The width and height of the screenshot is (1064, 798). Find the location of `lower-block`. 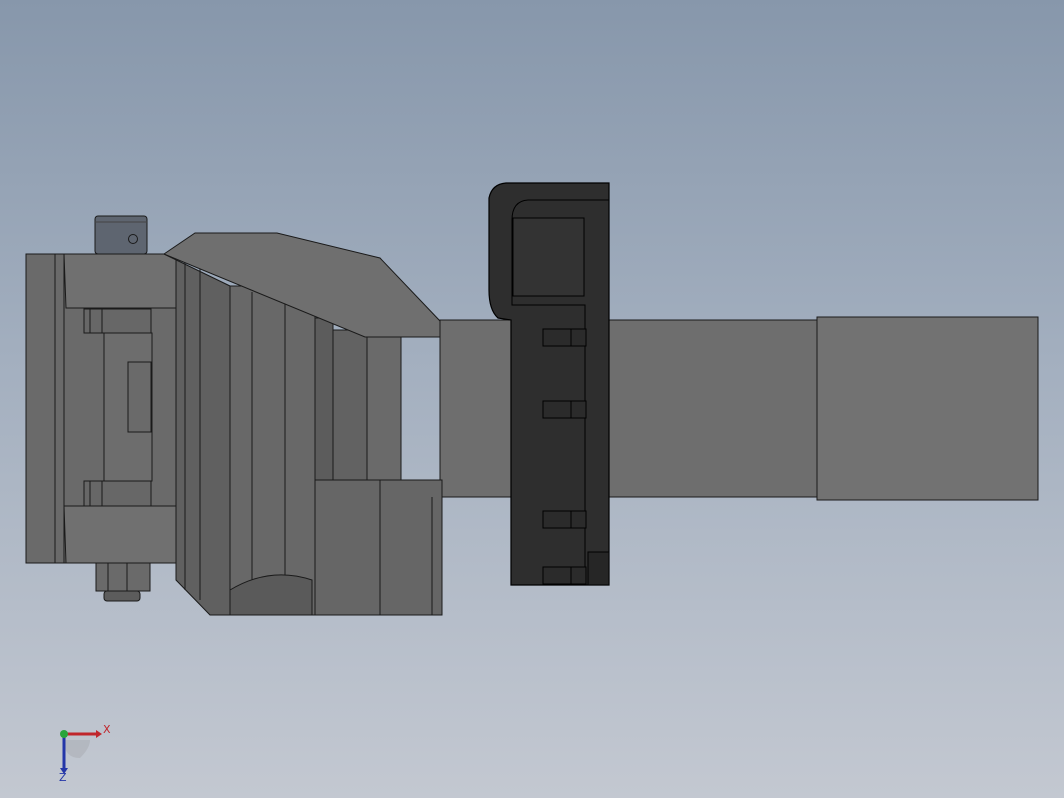

lower-block is located at coordinates (378, 547).